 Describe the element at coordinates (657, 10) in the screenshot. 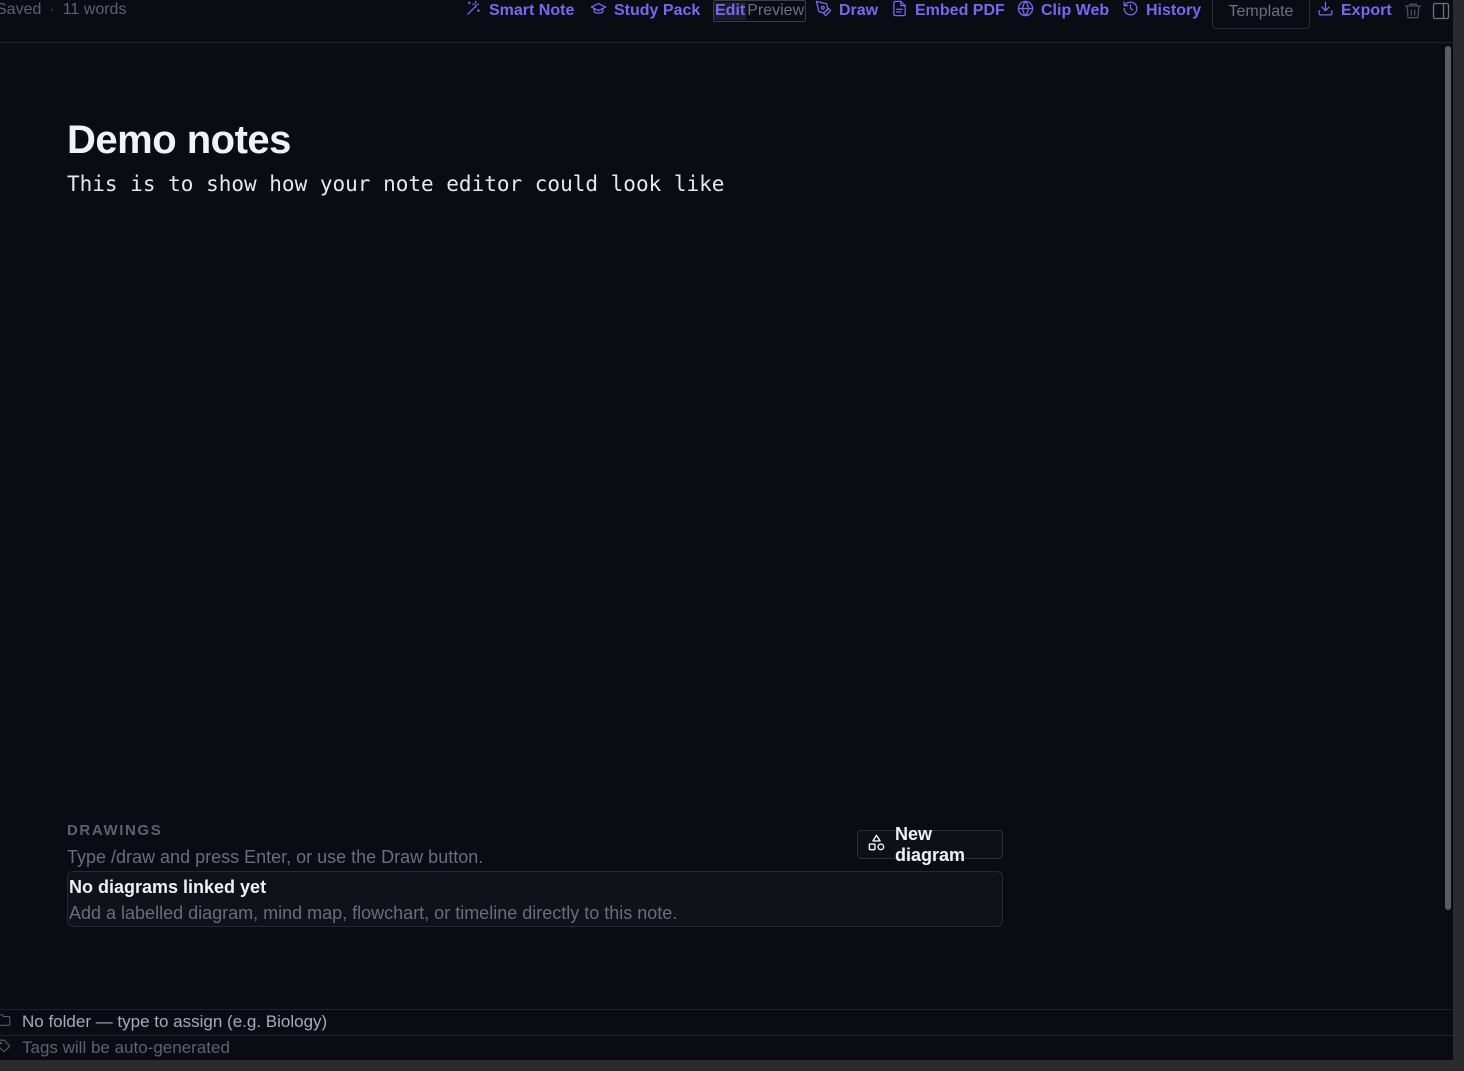

I see `study-pack-label: Study Pack` at that location.